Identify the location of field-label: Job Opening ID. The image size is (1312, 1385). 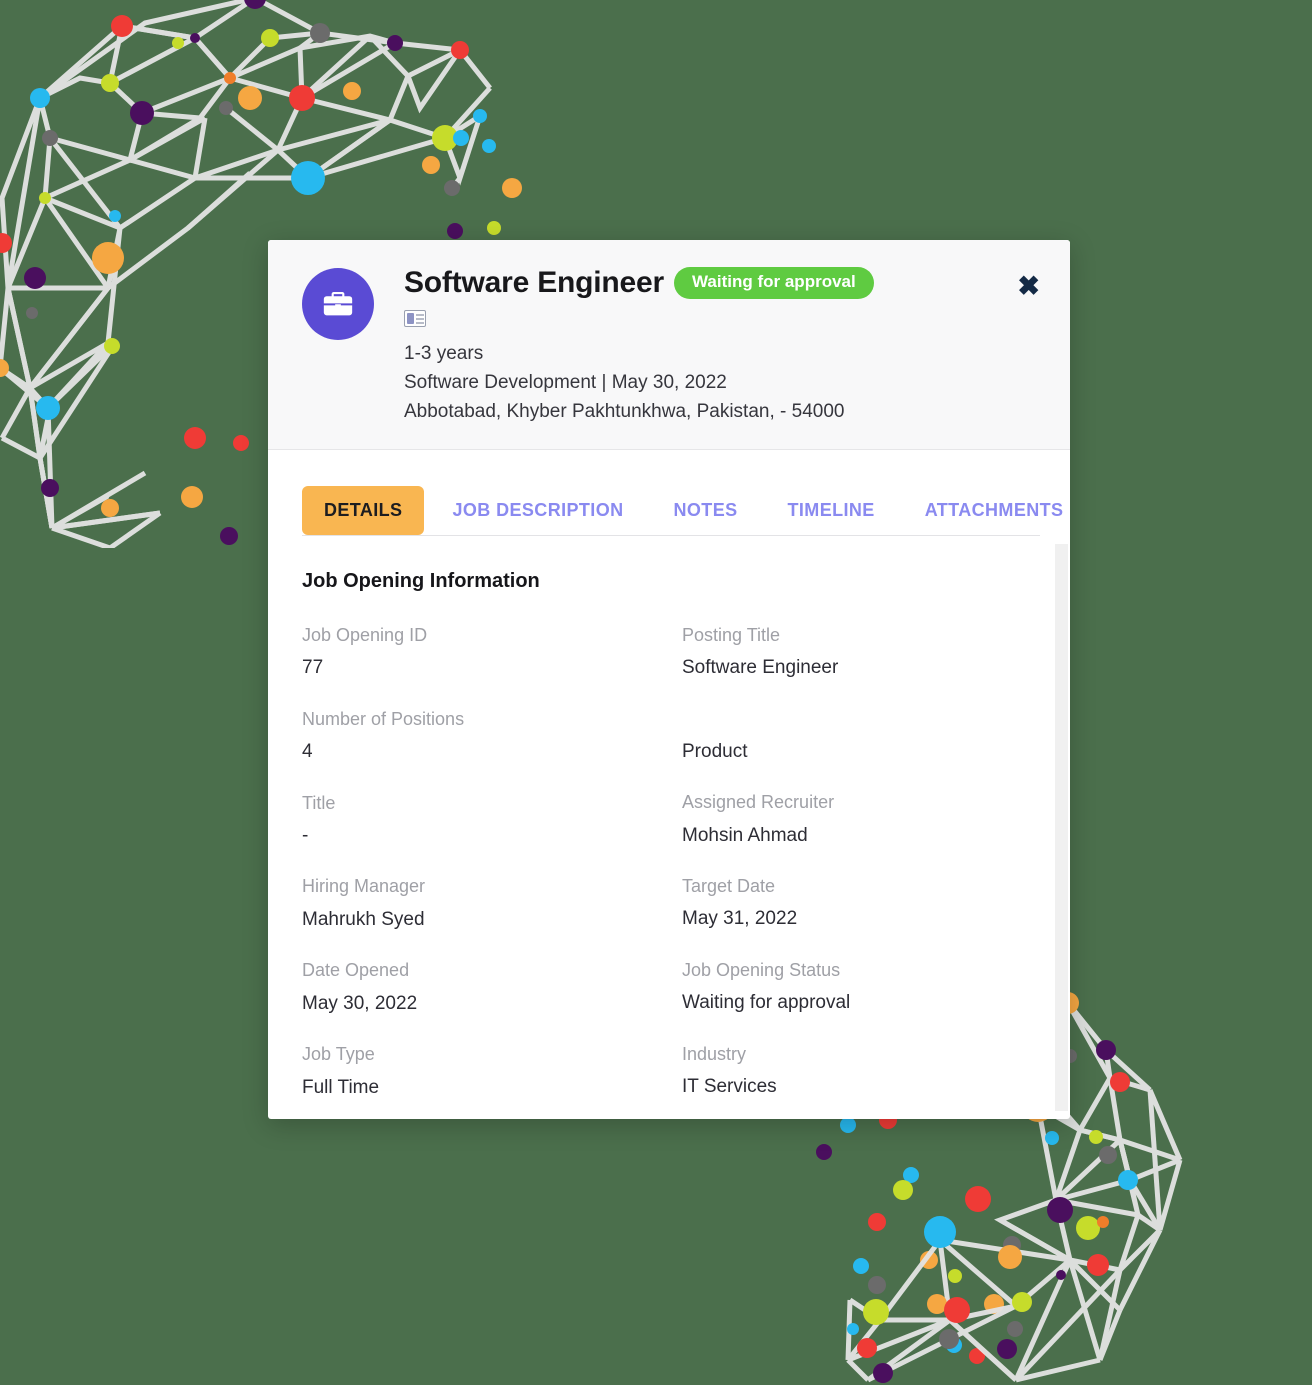
(365, 634).